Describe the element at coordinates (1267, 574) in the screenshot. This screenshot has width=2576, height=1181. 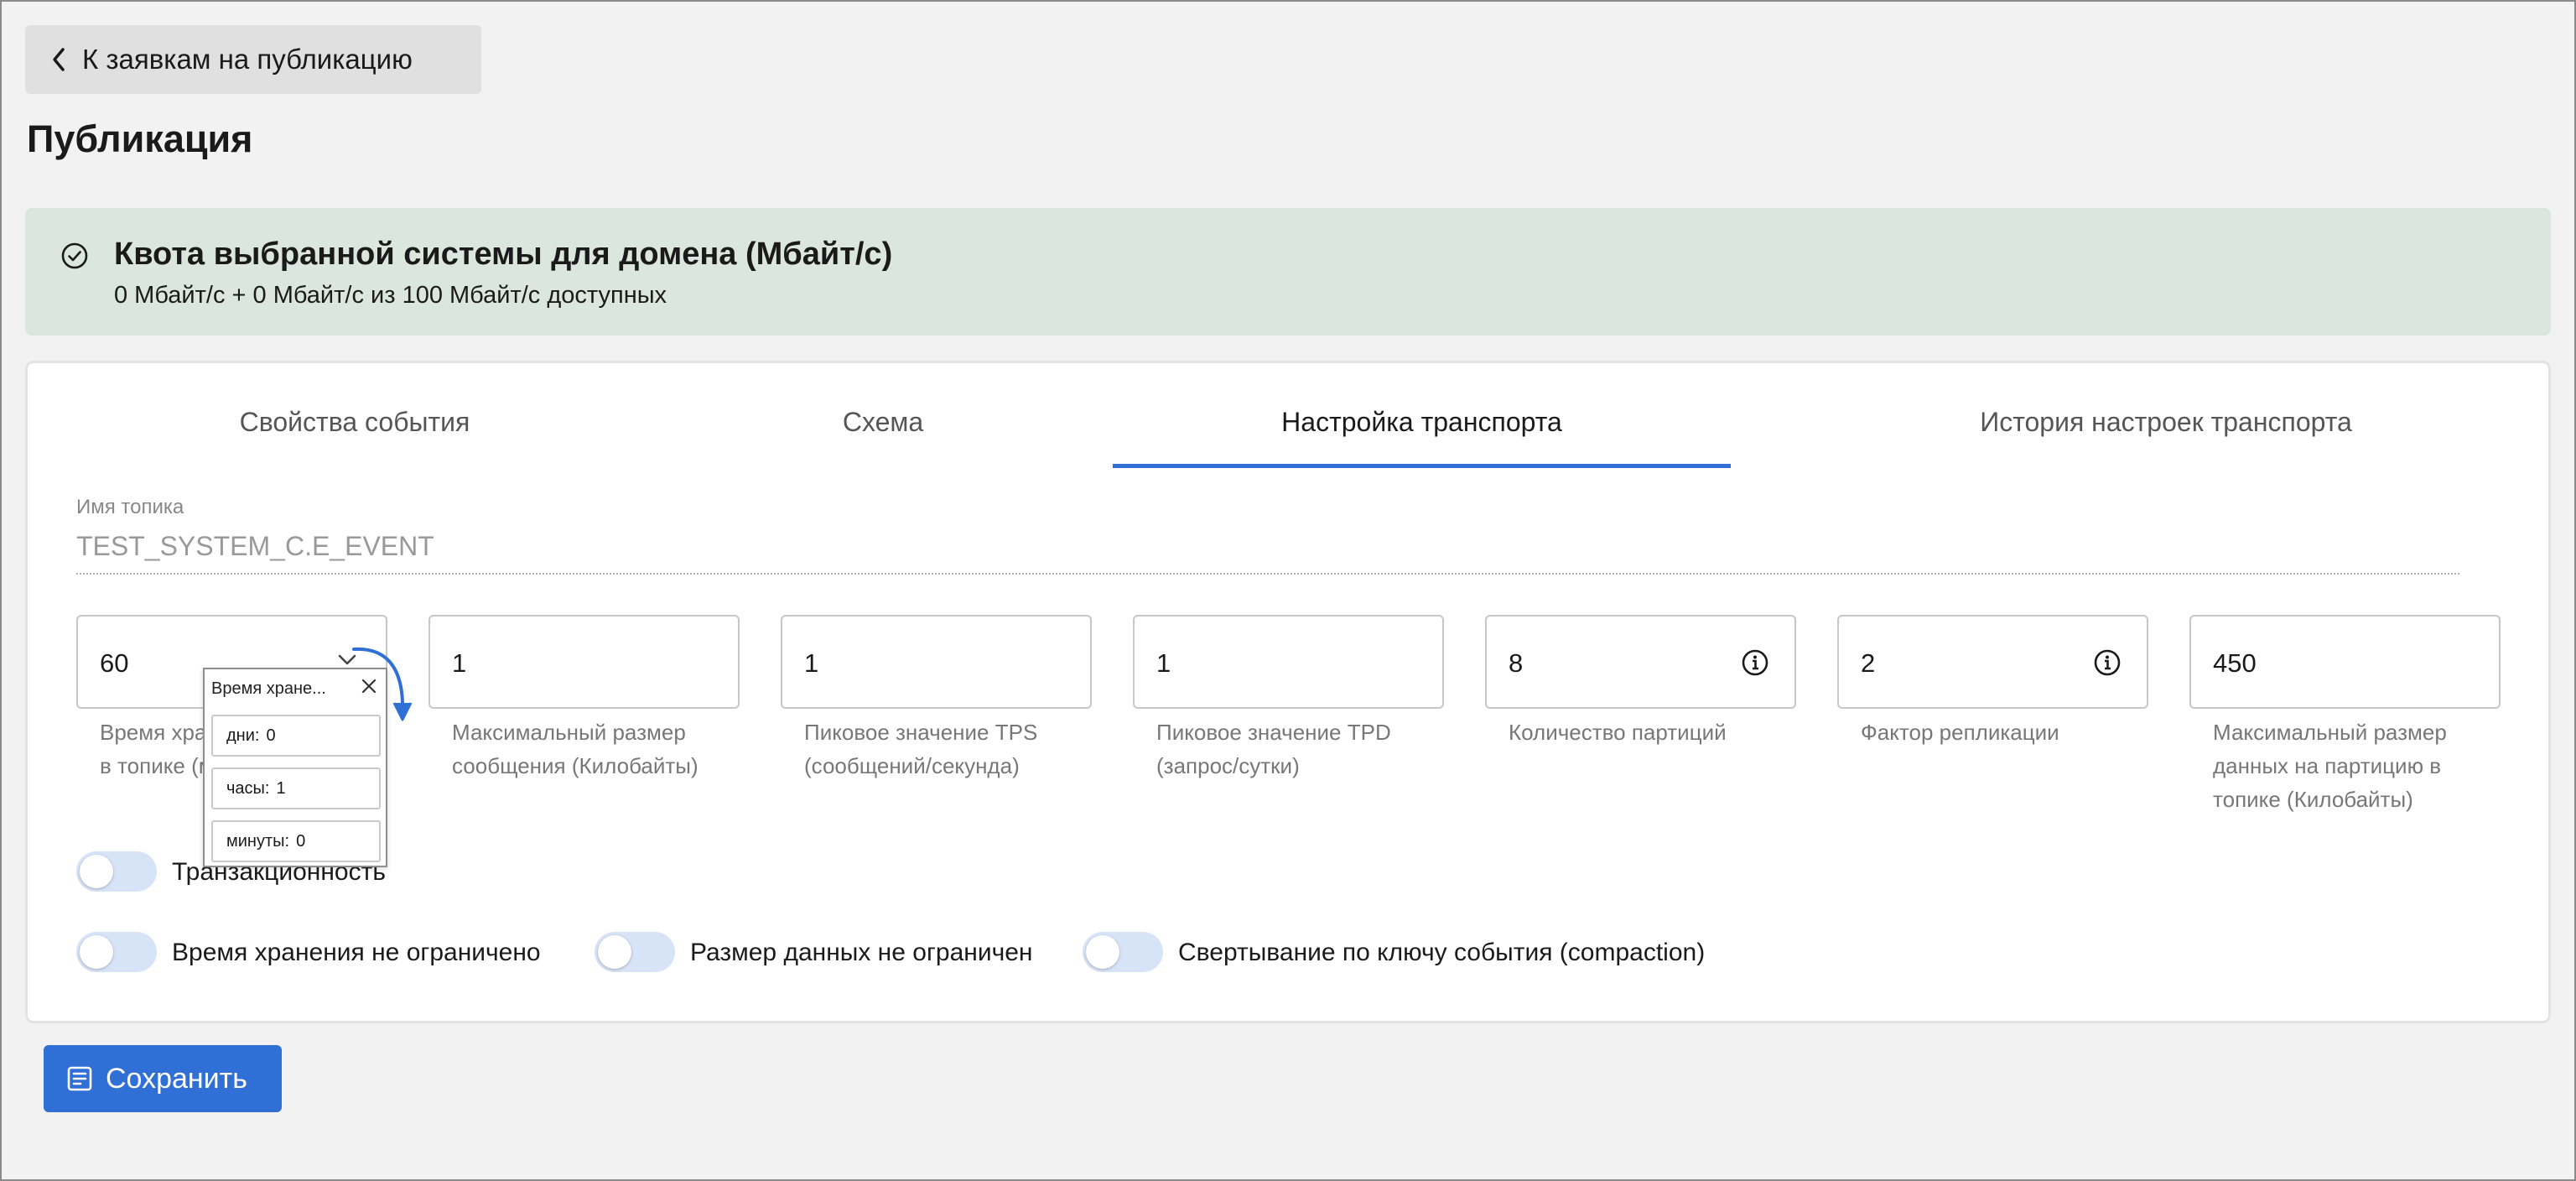
I see `topic-underline` at that location.